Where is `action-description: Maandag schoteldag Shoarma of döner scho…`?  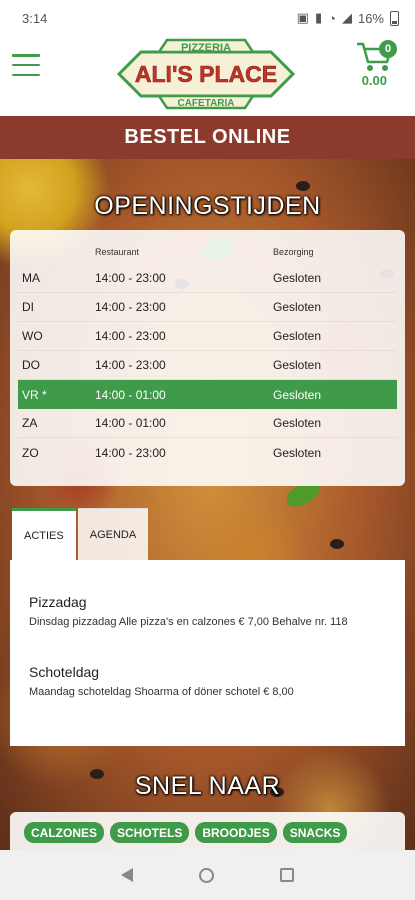
action-description: Maandag schoteldag Shoarma of döner scho… is located at coordinates (161, 692).